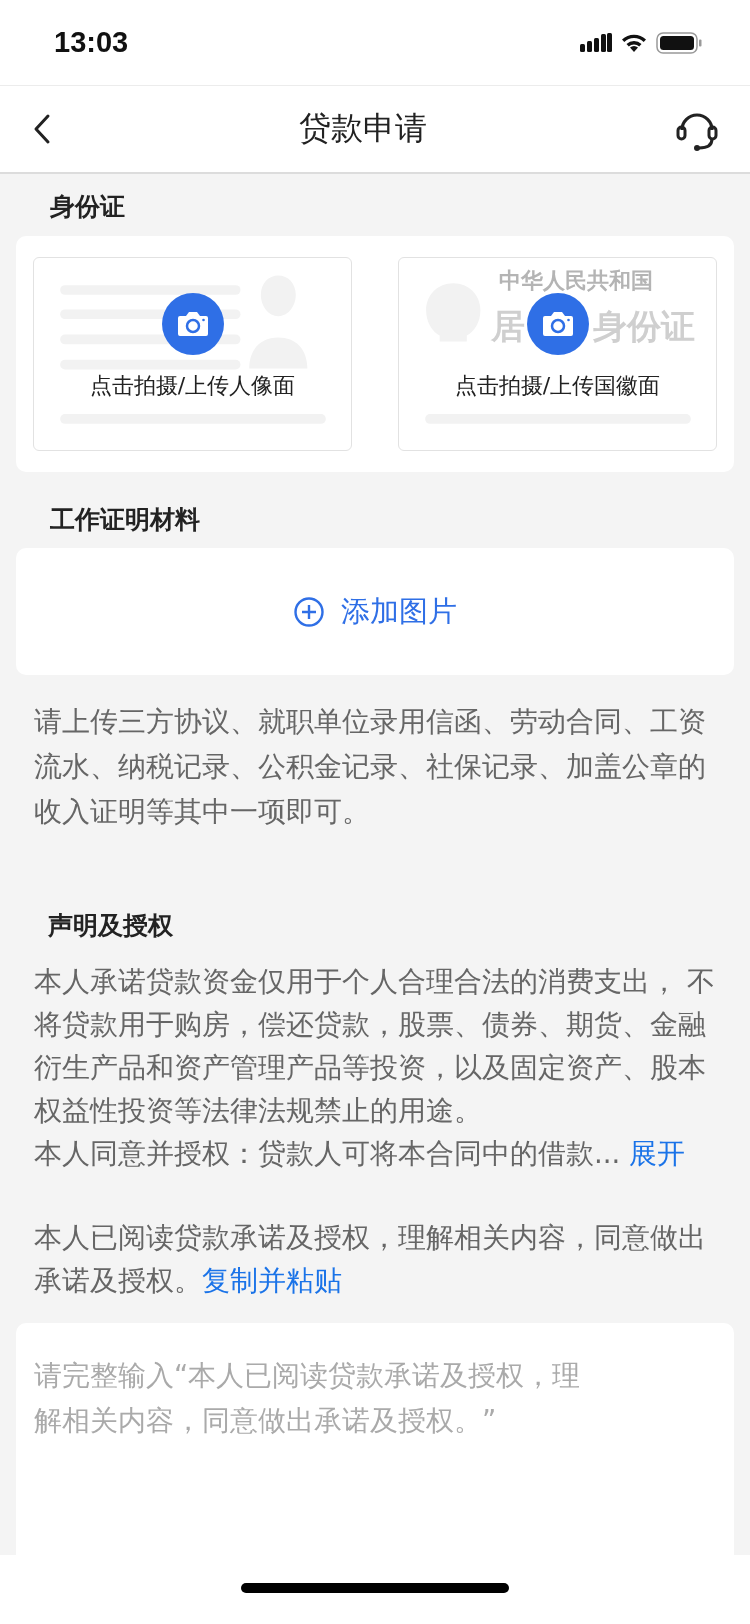 Image resolution: width=750 pixels, height=1624 pixels. Describe the element at coordinates (110, 926) in the screenshot. I see `section-title: 声明及授权` at that location.